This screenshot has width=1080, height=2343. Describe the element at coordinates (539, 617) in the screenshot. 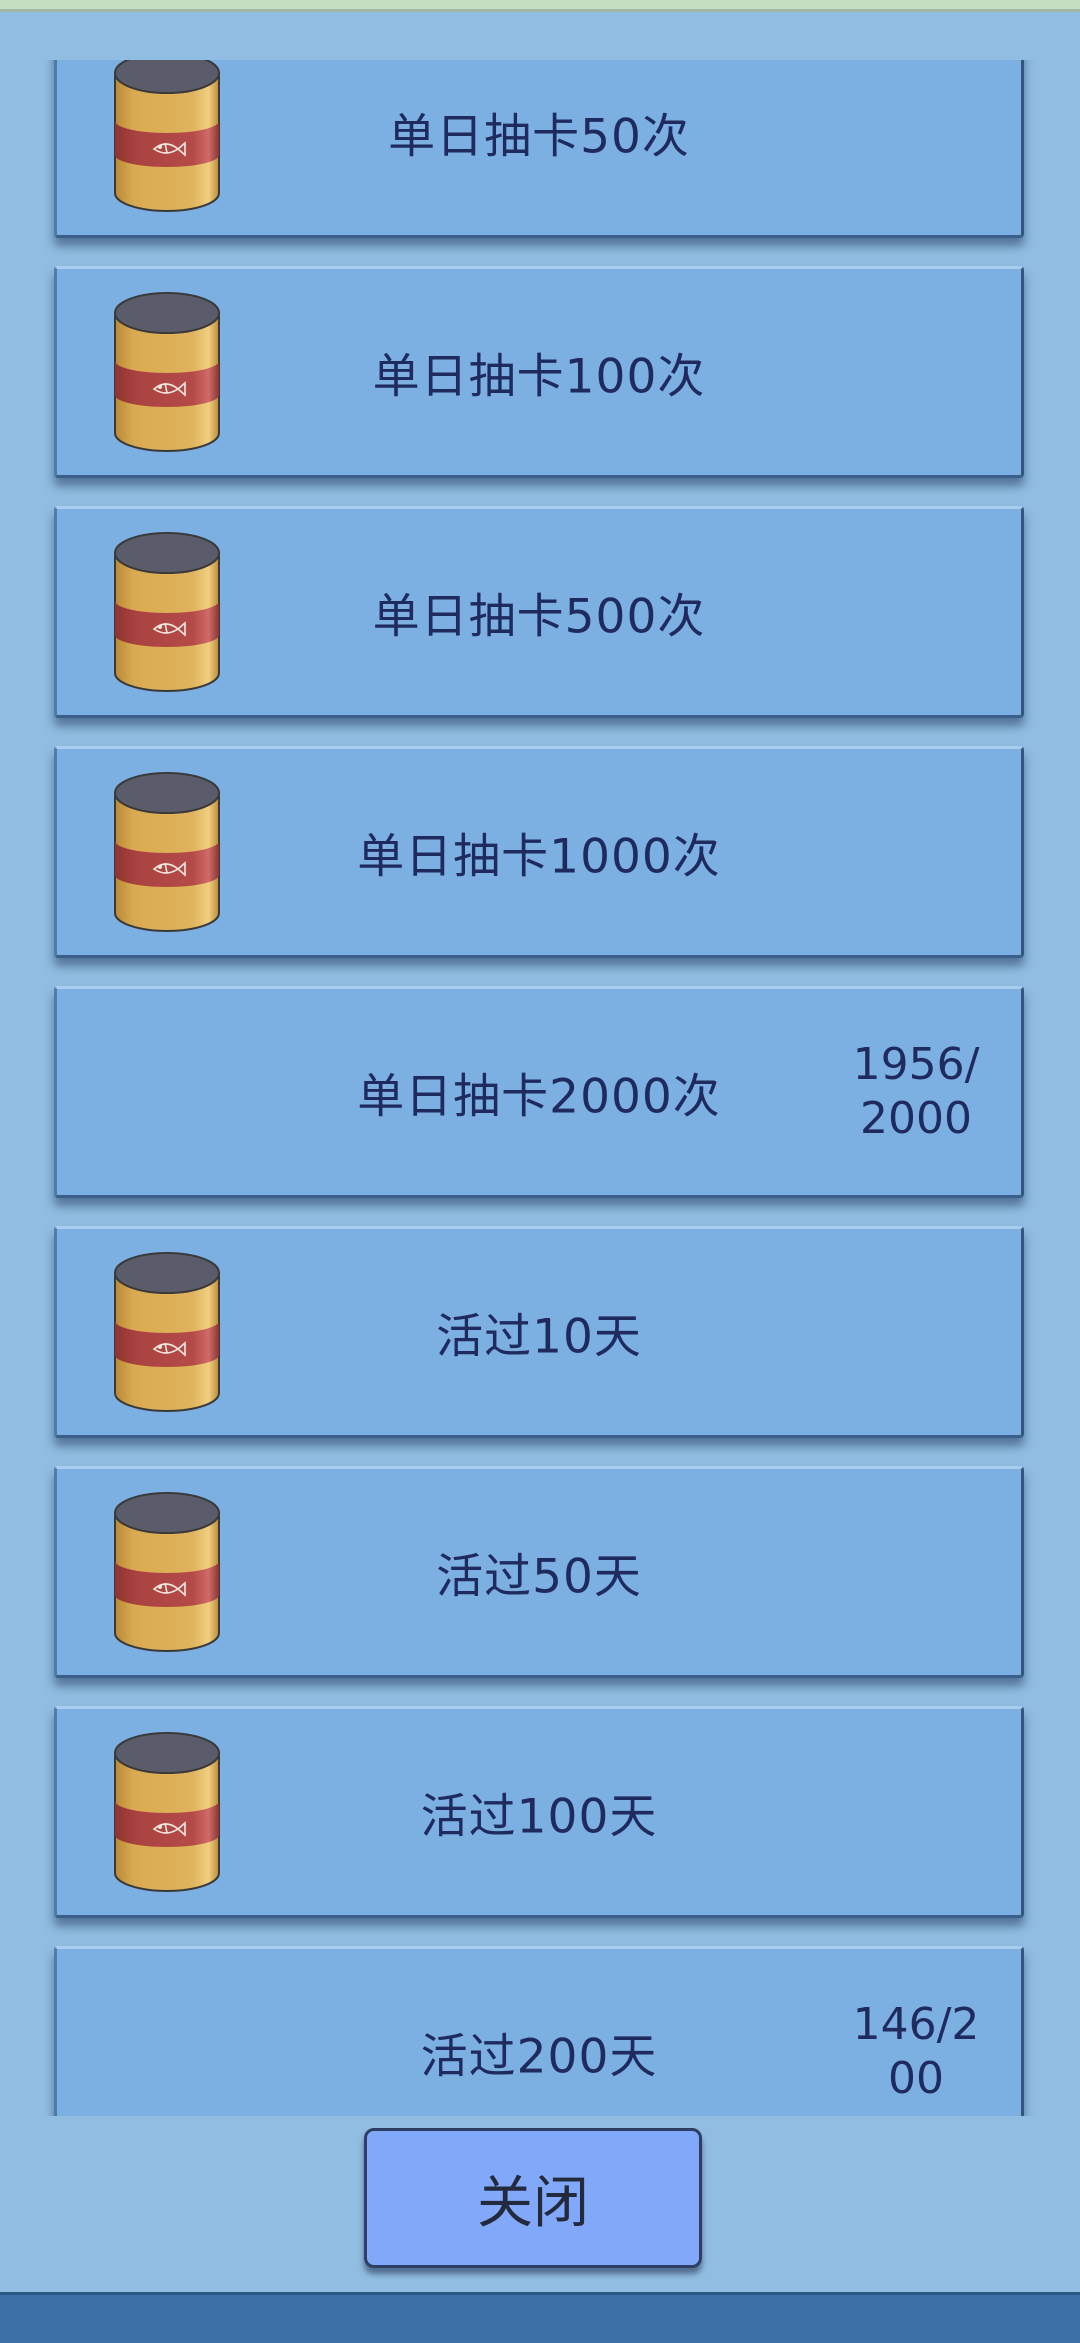

I see `achievement-title: 单日抽卡500次` at that location.